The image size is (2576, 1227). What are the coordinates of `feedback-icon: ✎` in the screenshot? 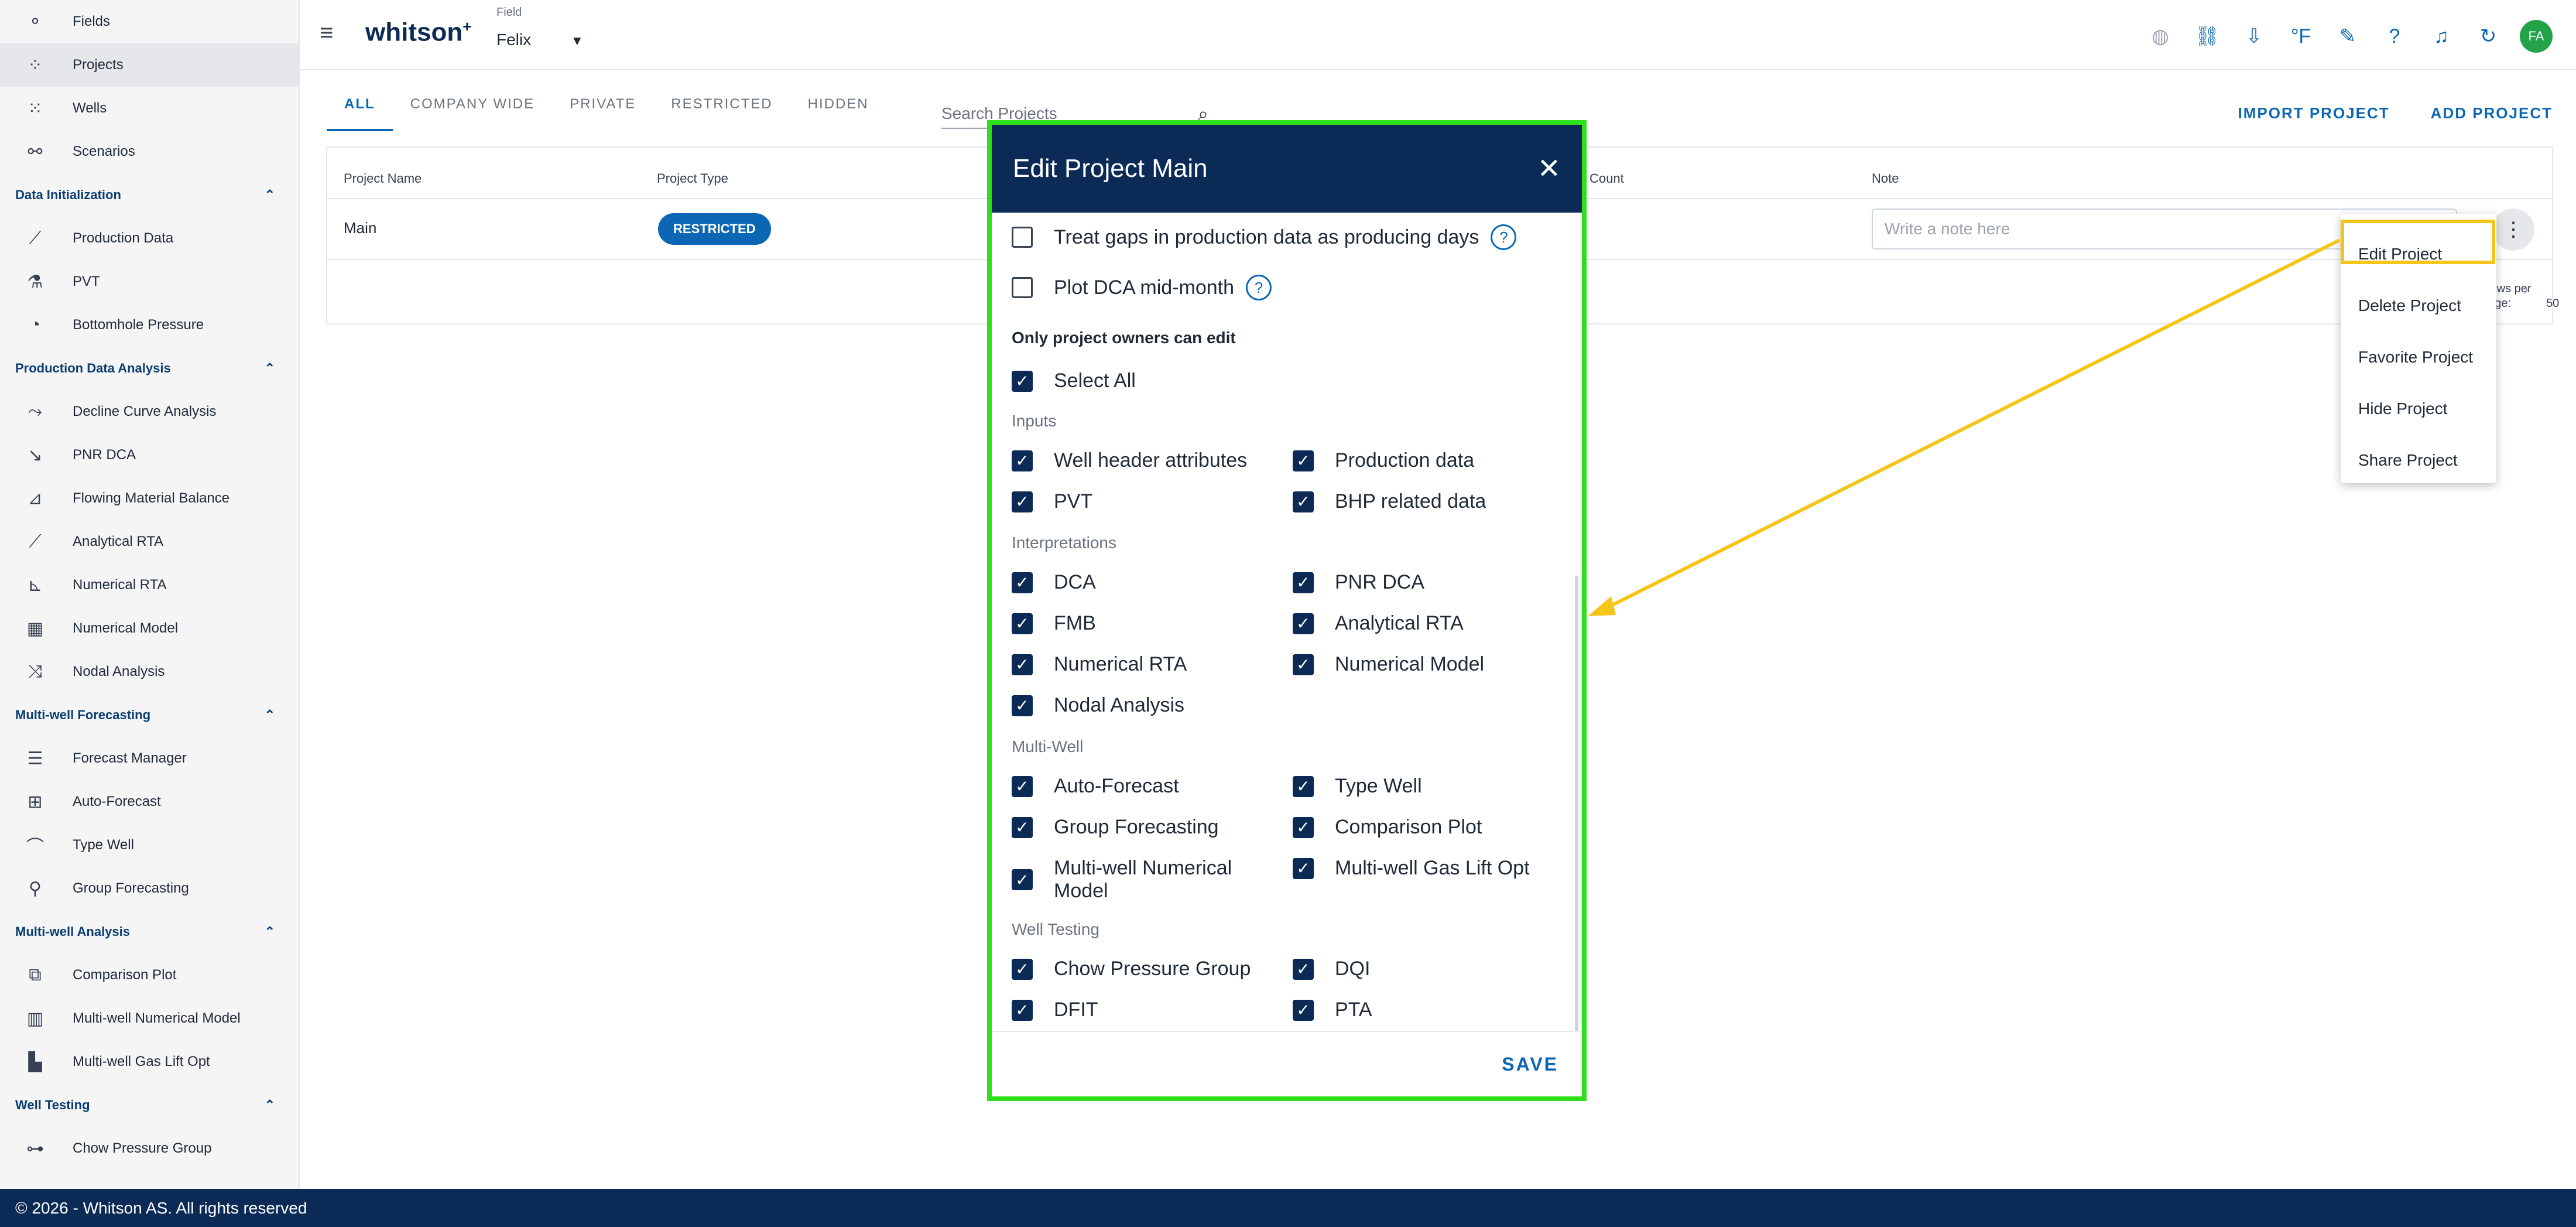 It's located at (2347, 36).